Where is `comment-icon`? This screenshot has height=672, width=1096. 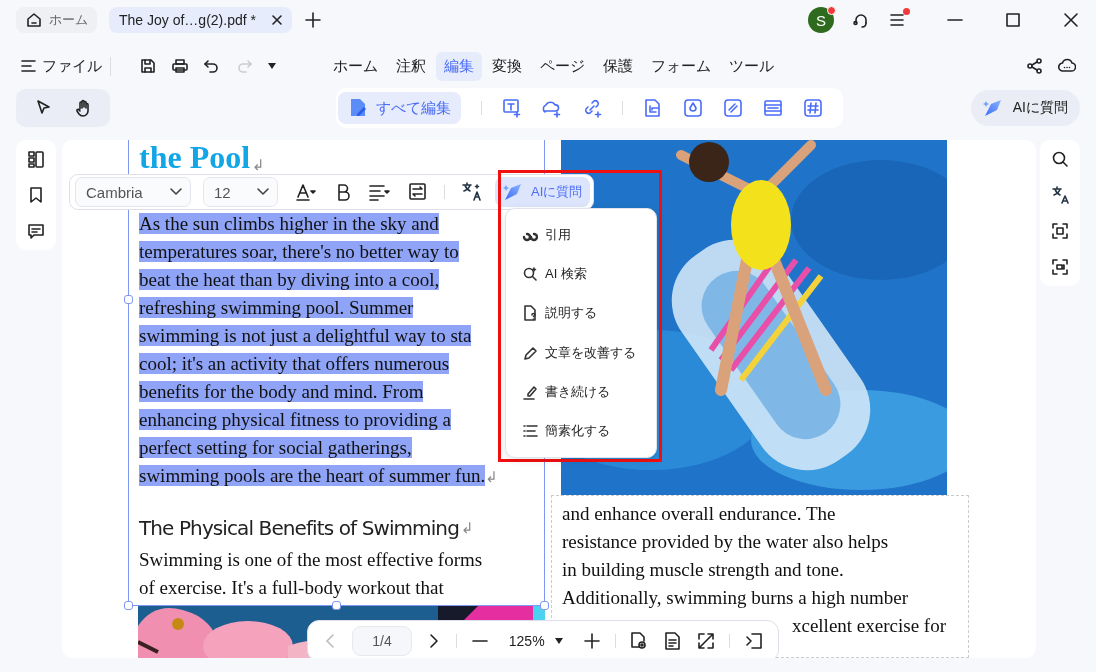
comment-icon is located at coordinates (36, 231).